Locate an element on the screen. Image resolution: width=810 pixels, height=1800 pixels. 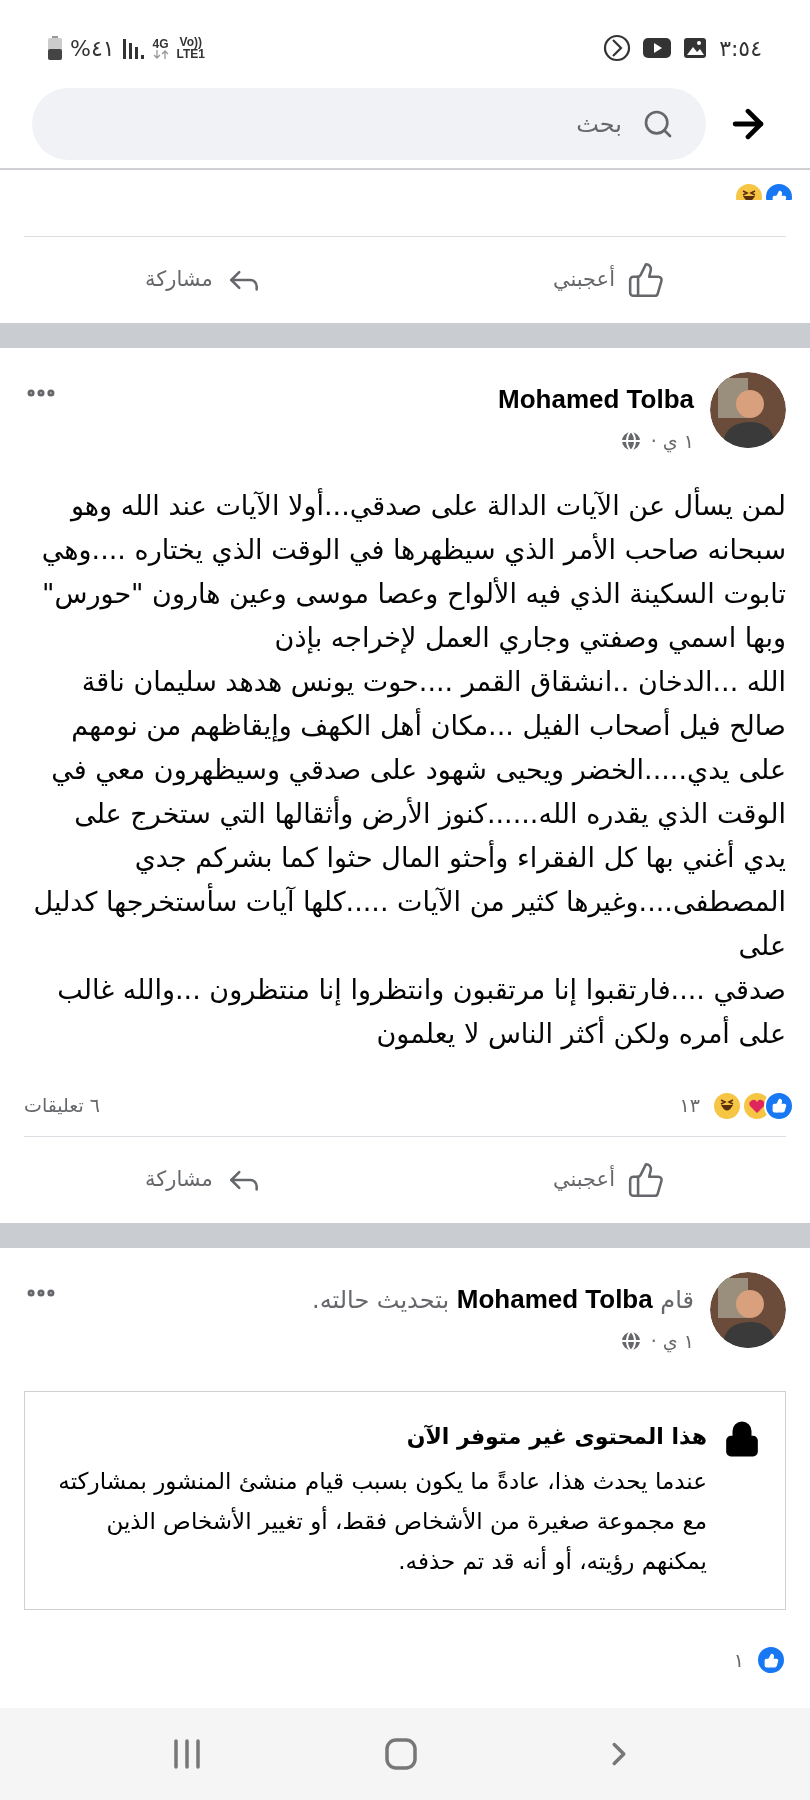
signal-icon is located at coordinates (133, 48).